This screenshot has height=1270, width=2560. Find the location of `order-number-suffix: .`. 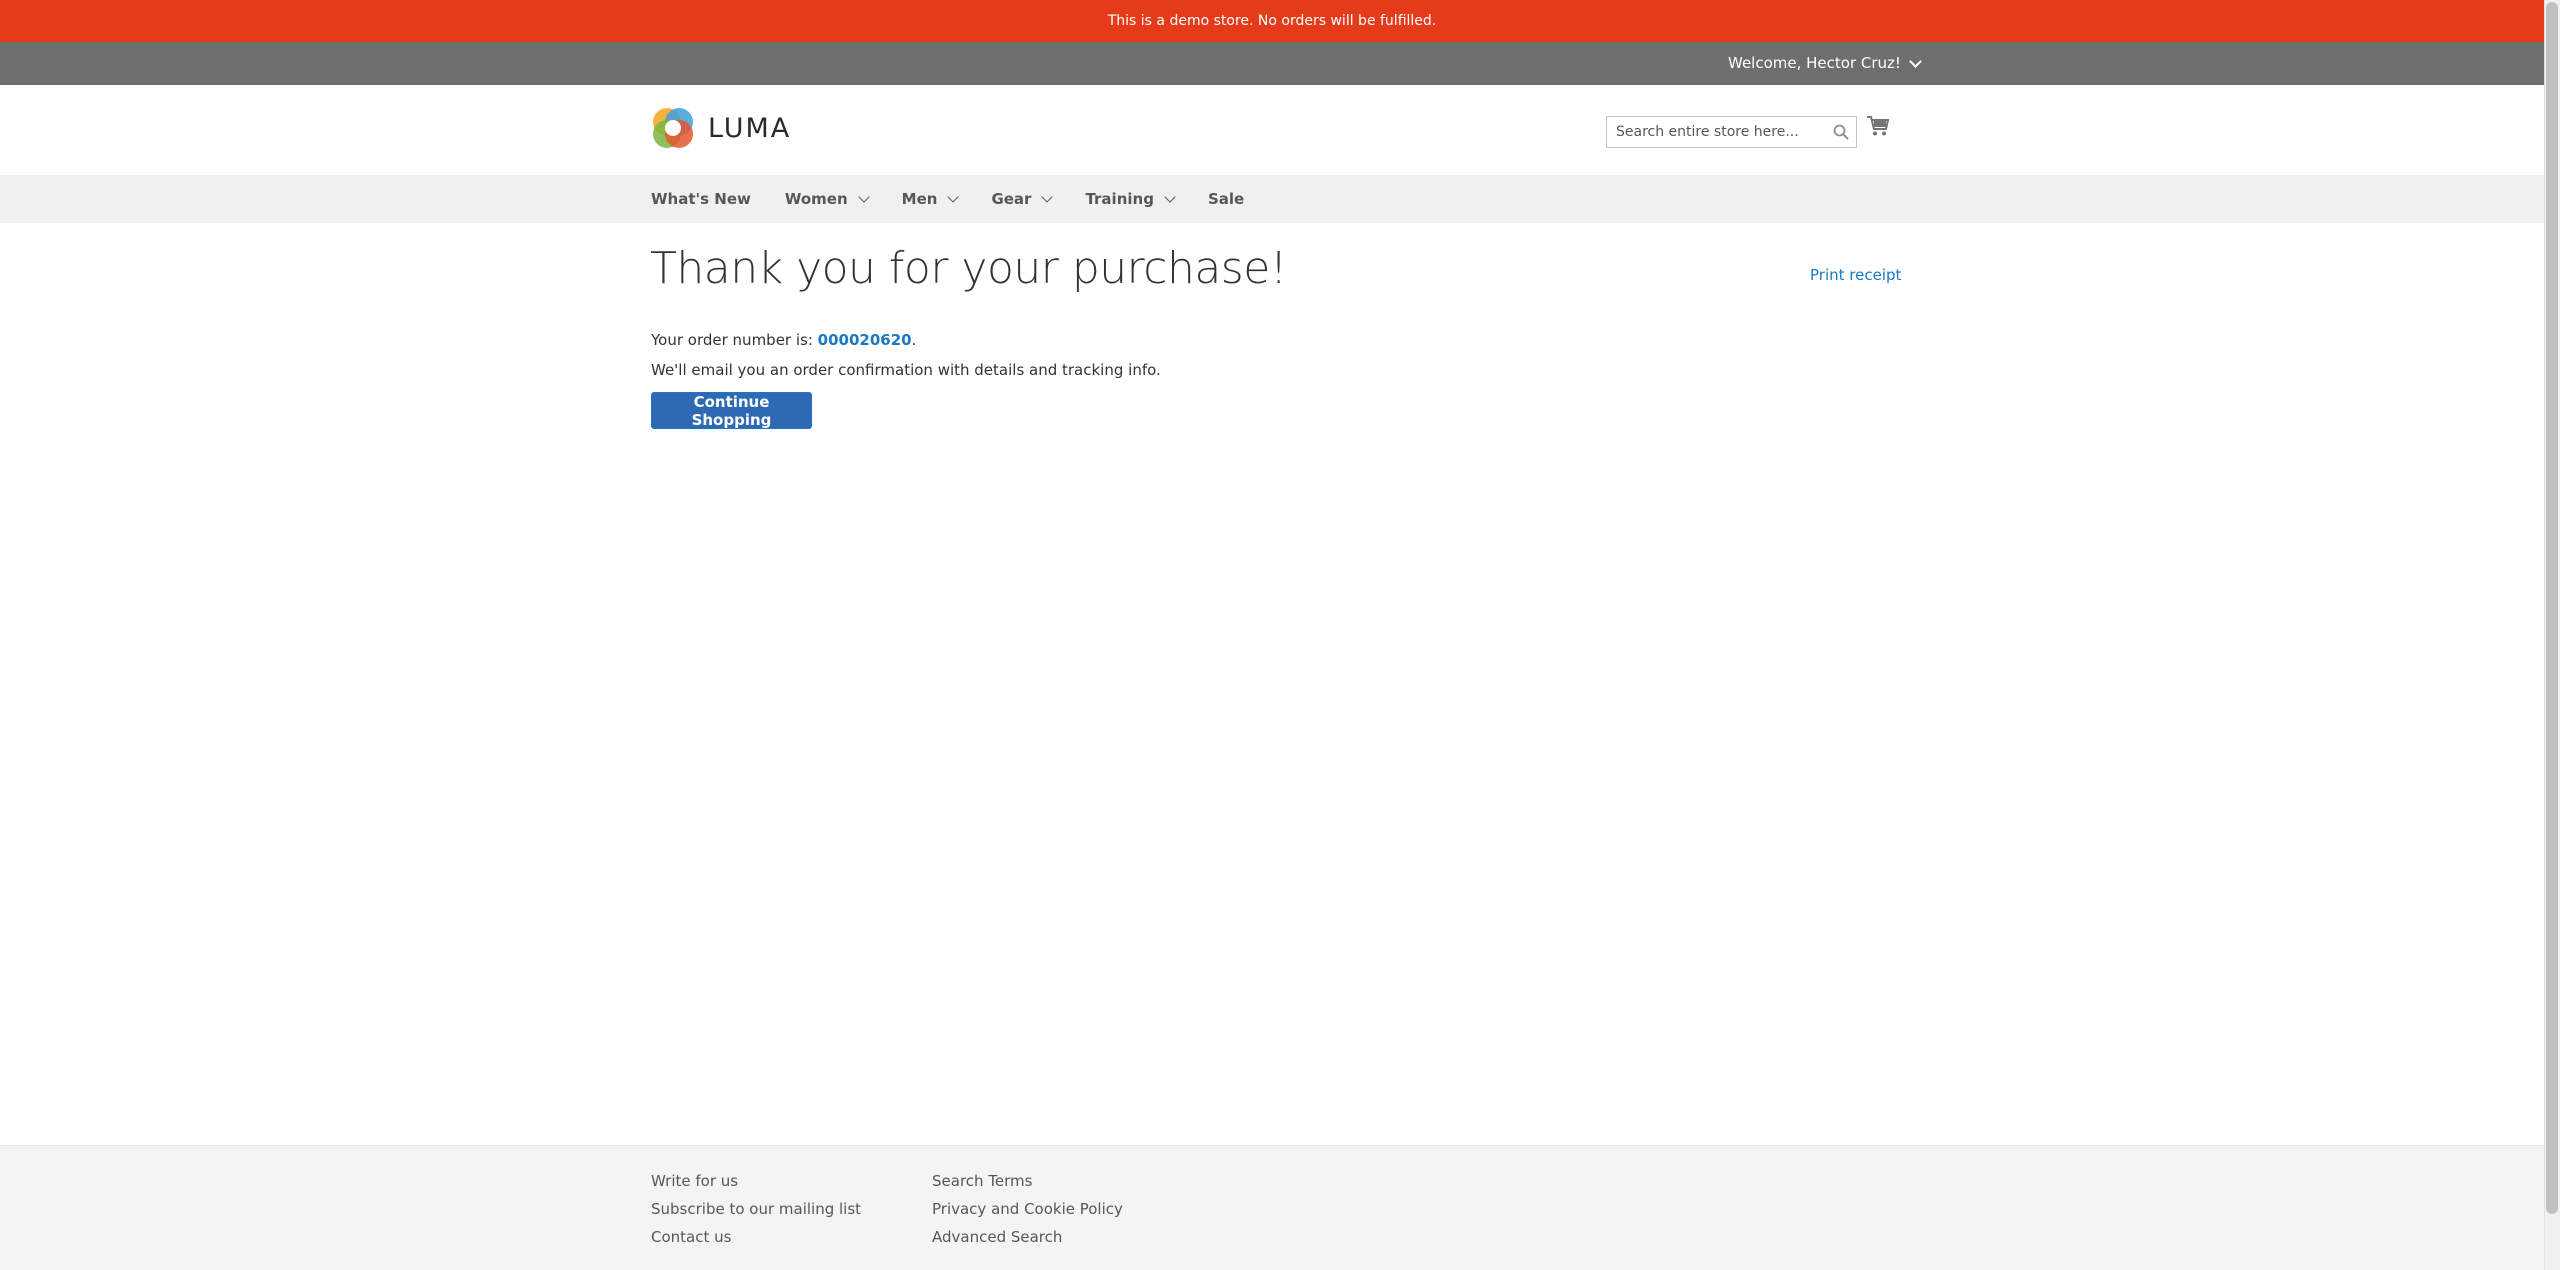

order-number-suffix: . is located at coordinates (914, 340).